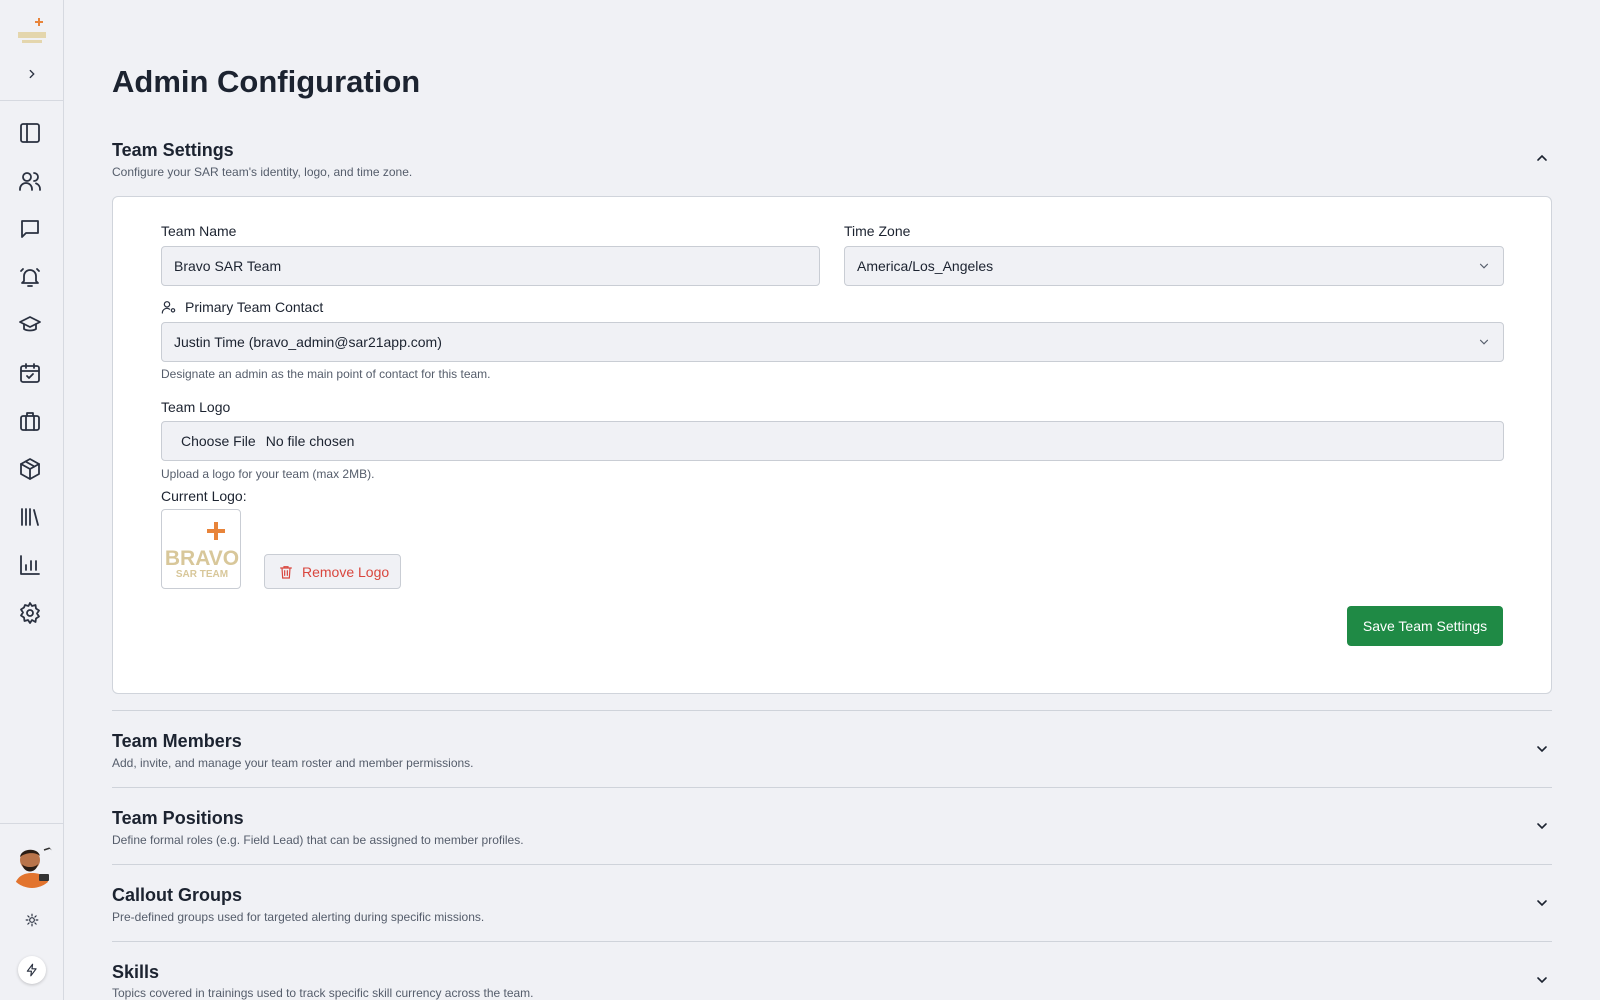 Image resolution: width=1600 pixels, height=1000 pixels. Describe the element at coordinates (1425, 626) in the screenshot. I see `save-team-settings-button: Save Team Settings` at that location.